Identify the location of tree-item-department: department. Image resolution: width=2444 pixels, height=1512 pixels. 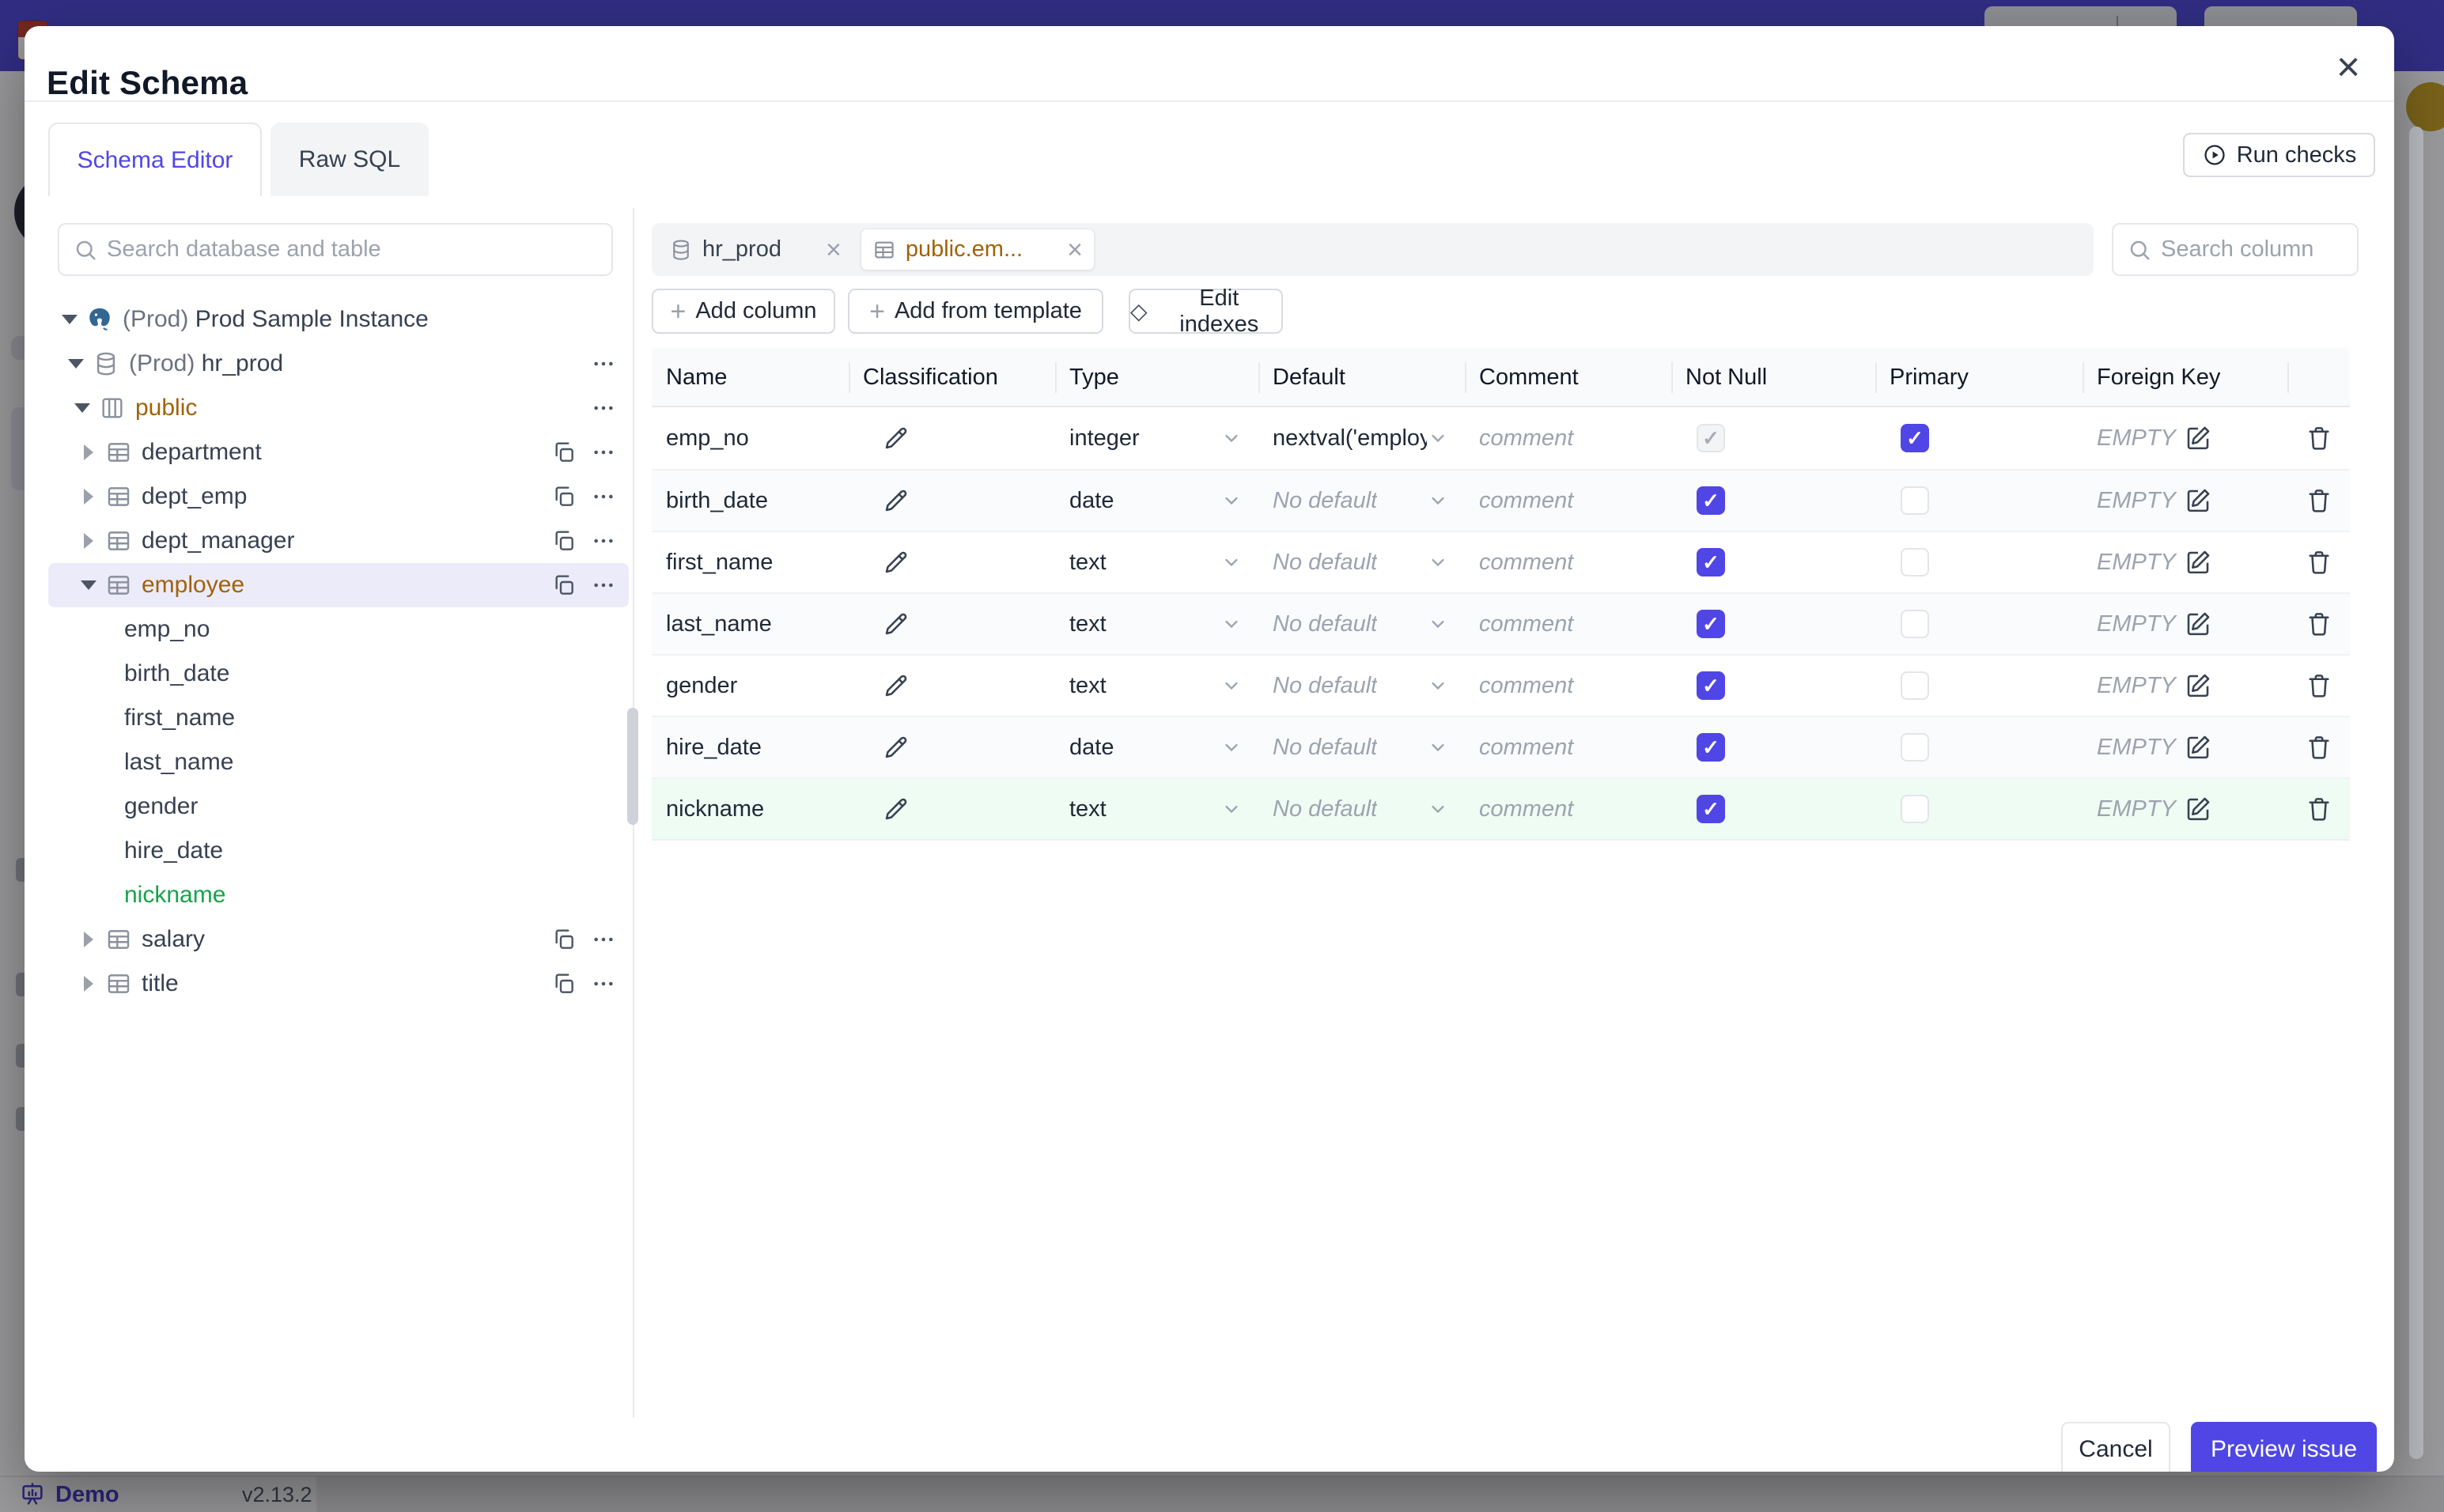
(338, 452).